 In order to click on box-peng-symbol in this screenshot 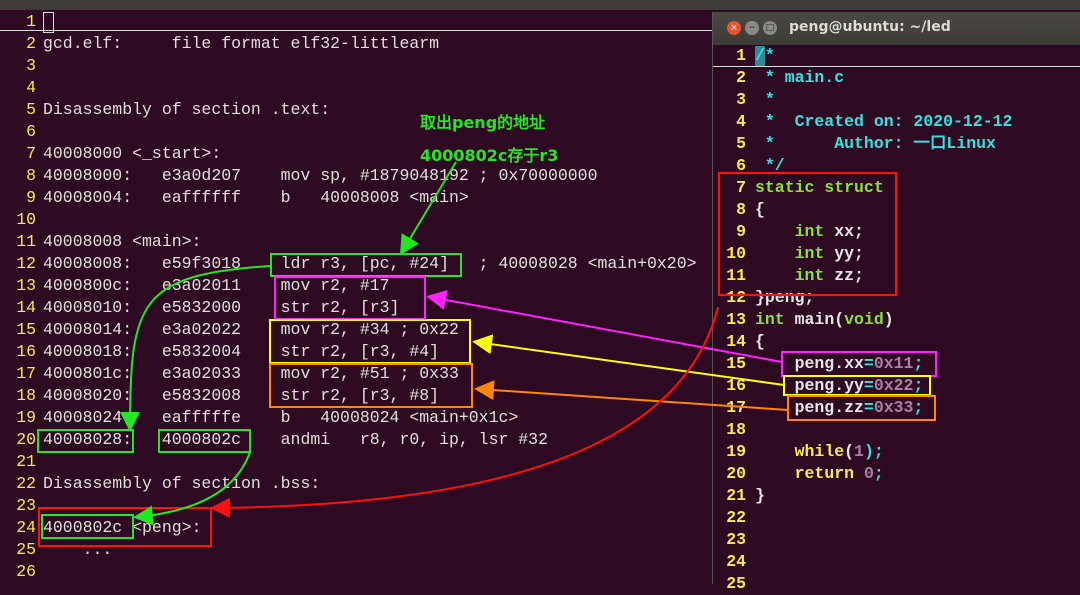, I will do `click(125, 527)`.